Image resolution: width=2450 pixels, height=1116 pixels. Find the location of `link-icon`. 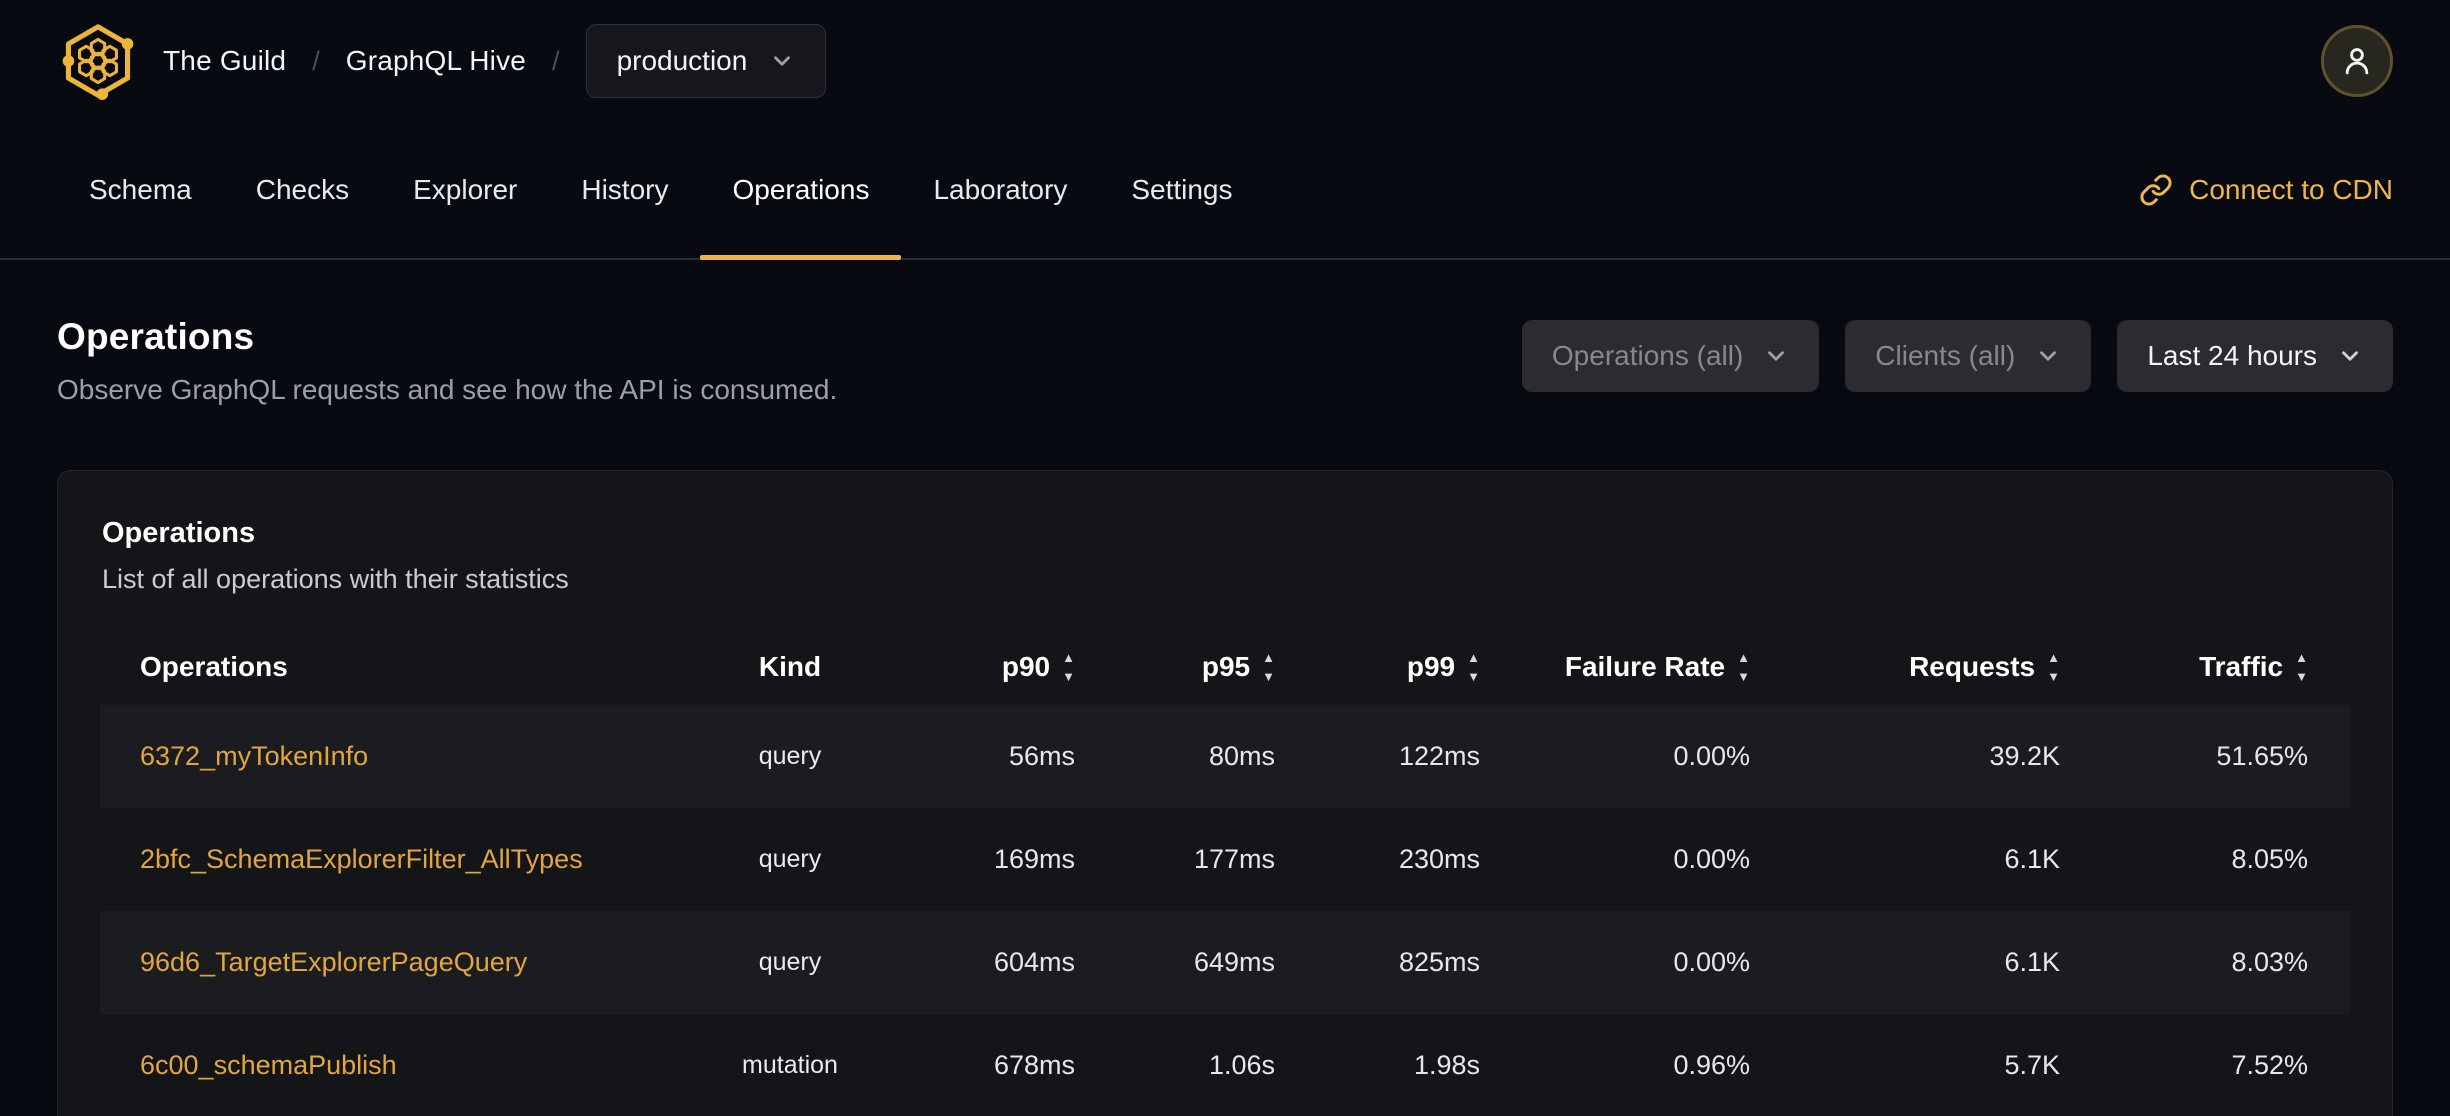

link-icon is located at coordinates (2156, 190).